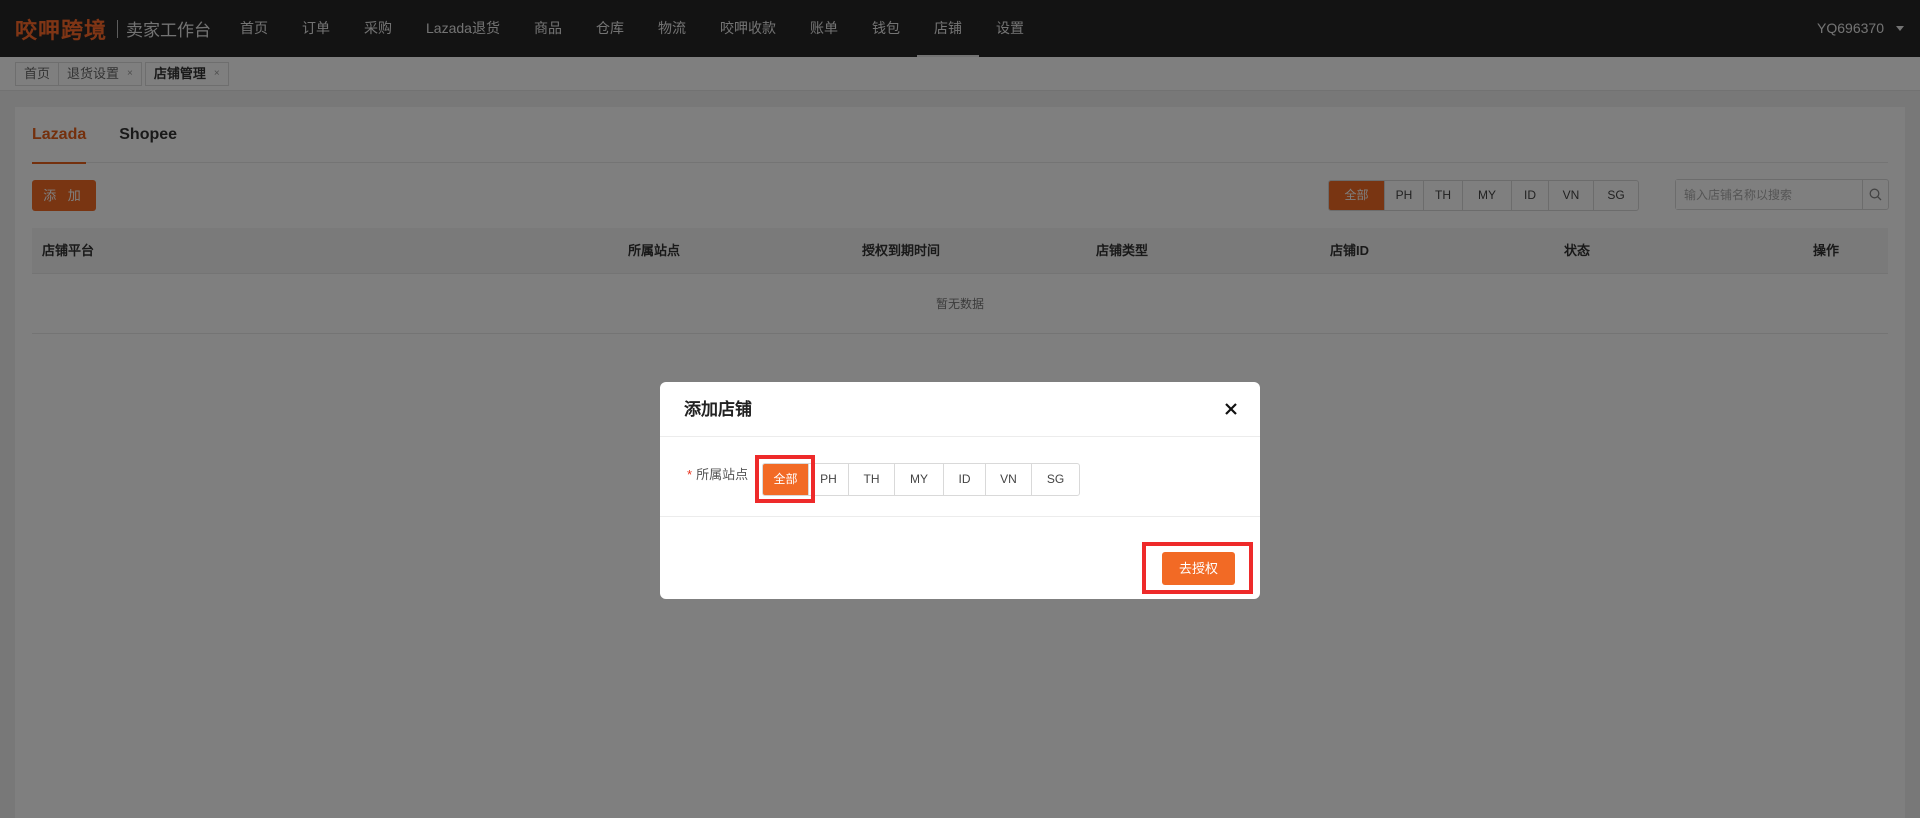  I want to click on dialog-header: 添加店铺, so click(960, 409).